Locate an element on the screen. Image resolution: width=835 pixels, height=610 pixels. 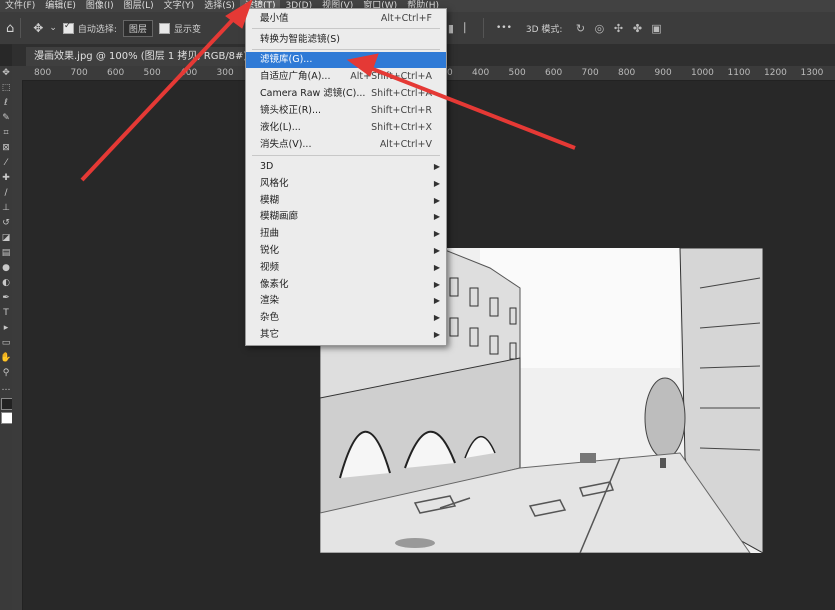
menu-item-filter-stylize: 风格化 ▶ is located at coordinates (346, 184).